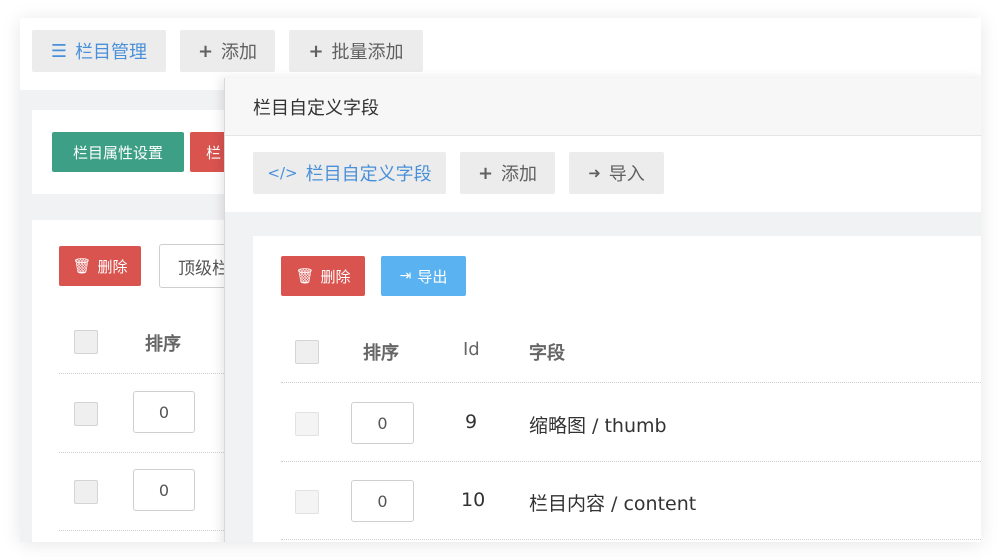 This screenshot has width=1000, height=560. What do you see at coordinates (368, 174) in the screenshot?
I see `custom-fields-tab-label: 栏目自定义字段` at bounding box center [368, 174].